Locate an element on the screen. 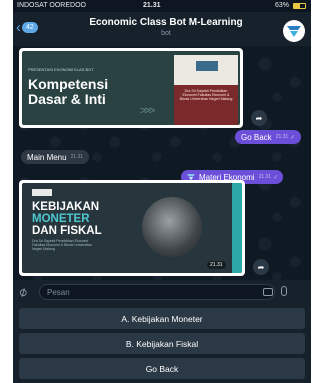 Image resolution: width=320 pixels, height=383 pixels. microphone-icon is located at coordinates (284, 291).